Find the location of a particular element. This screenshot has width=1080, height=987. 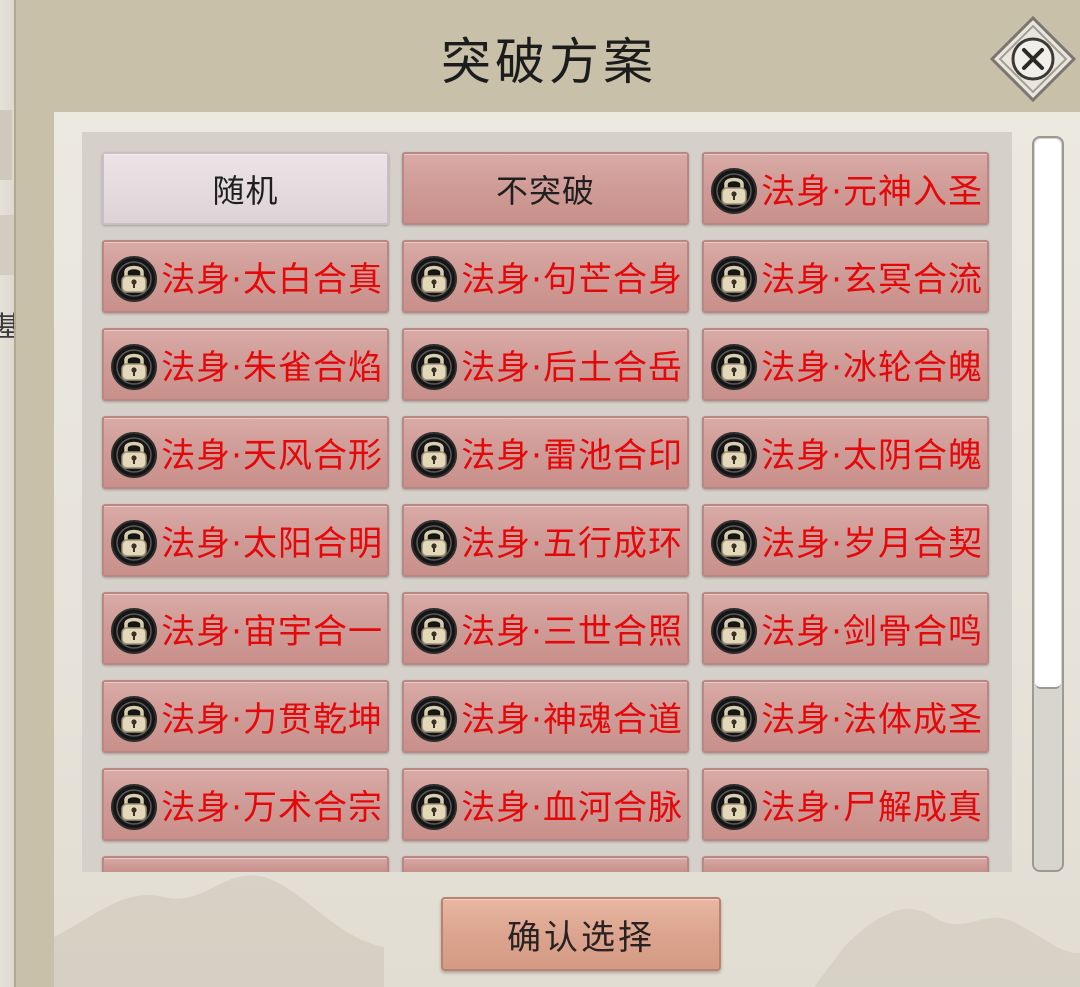

option-label: 法身·玄冥合流 is located at coordinates (872, 280).